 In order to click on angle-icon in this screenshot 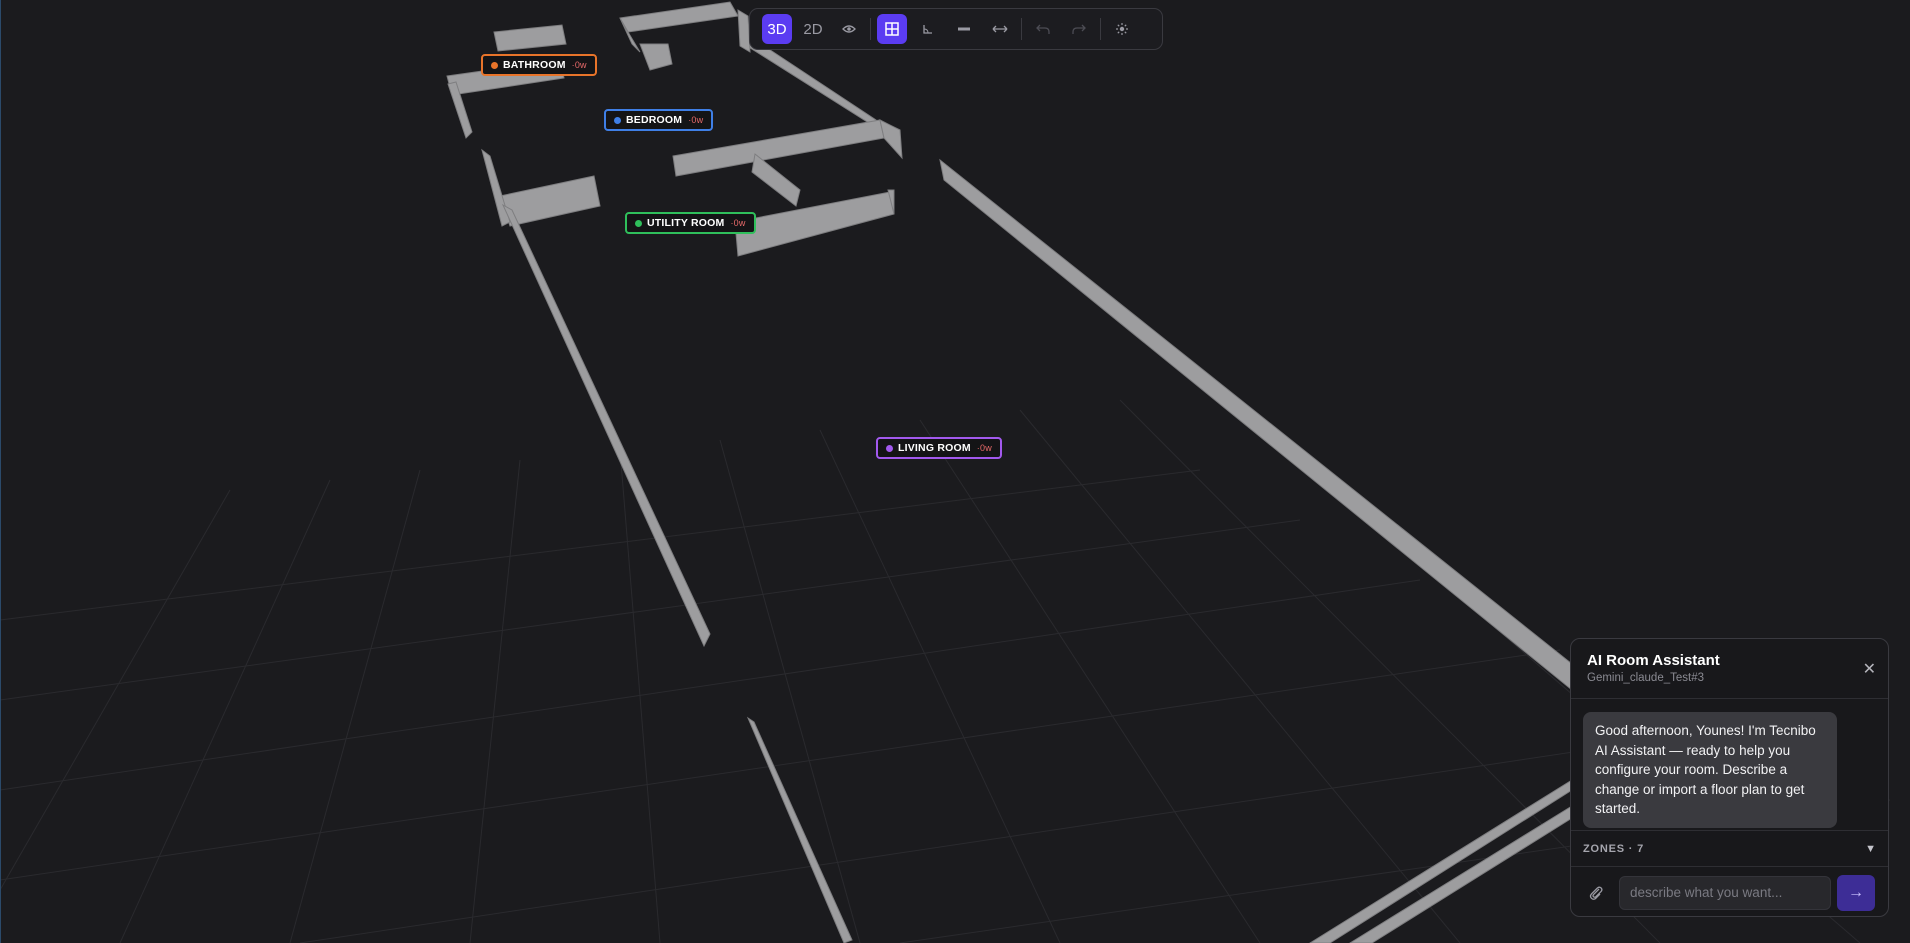, I will do `click(927, 29)`.